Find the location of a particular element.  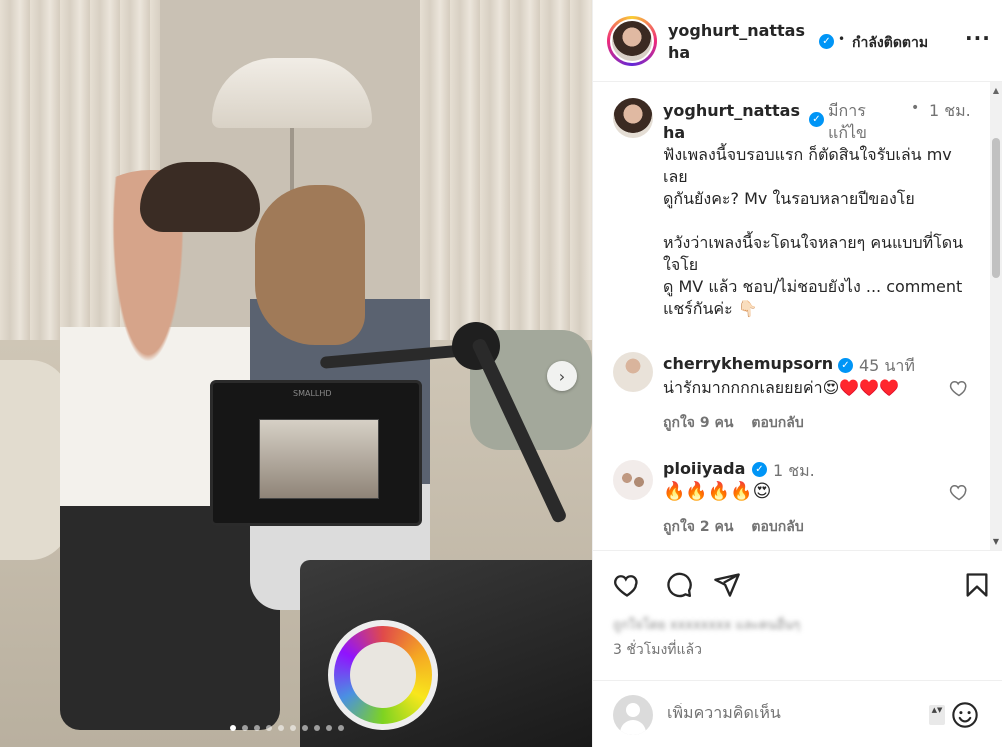

action-bar is located at coordinates (797, 586).